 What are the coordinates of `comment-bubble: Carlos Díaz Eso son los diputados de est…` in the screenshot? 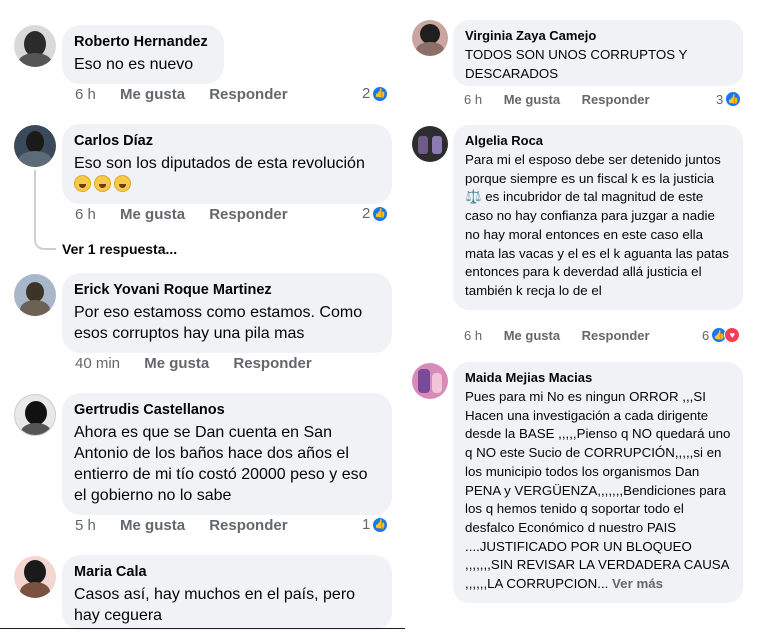 It's located at (227, 164).